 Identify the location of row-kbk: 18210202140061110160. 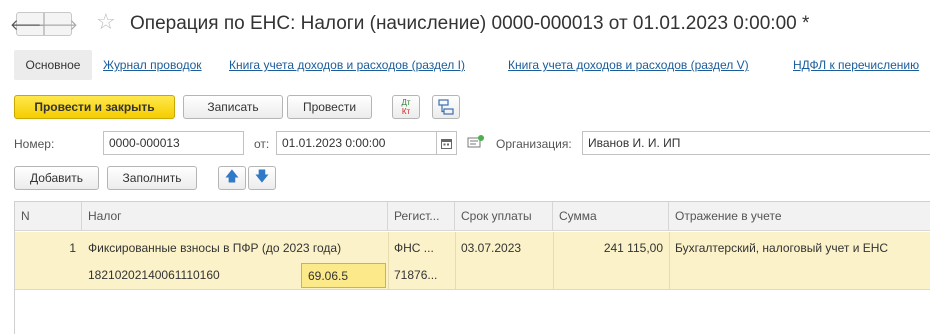
(187, 276).